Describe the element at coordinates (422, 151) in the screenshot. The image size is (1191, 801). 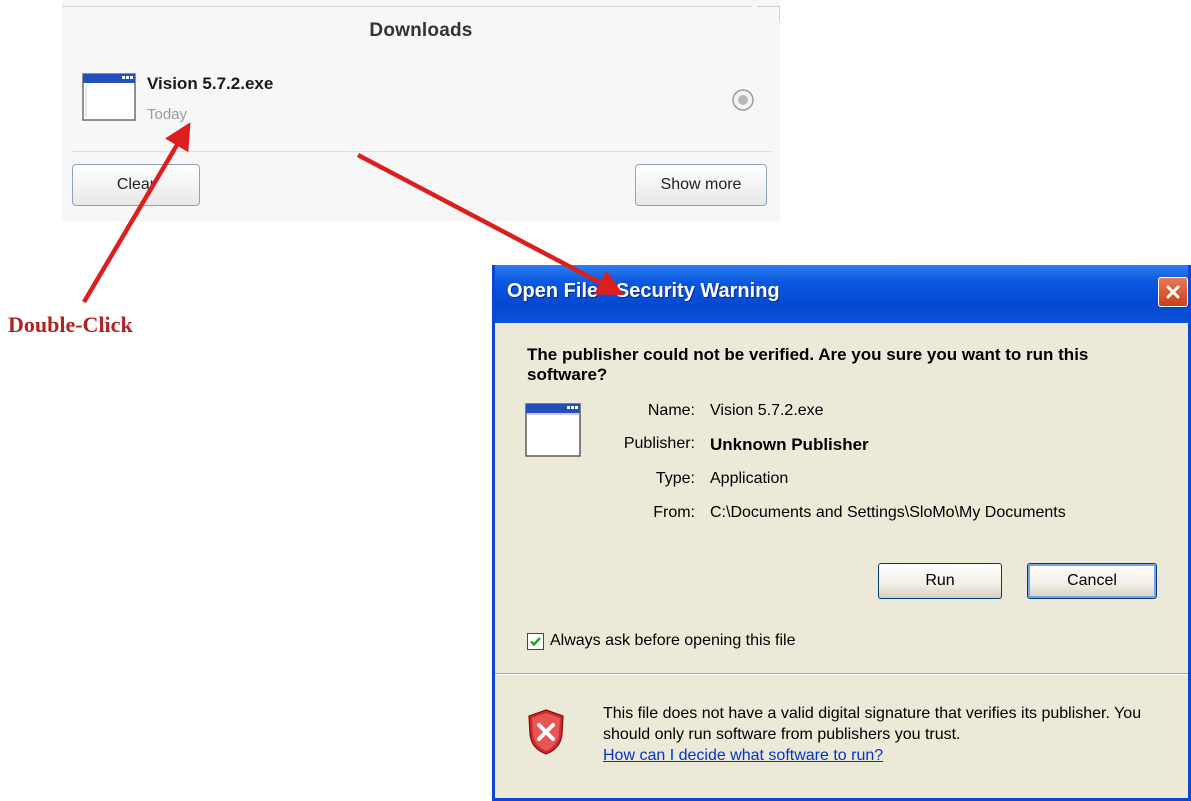
I see `downloads-divider` at that location.